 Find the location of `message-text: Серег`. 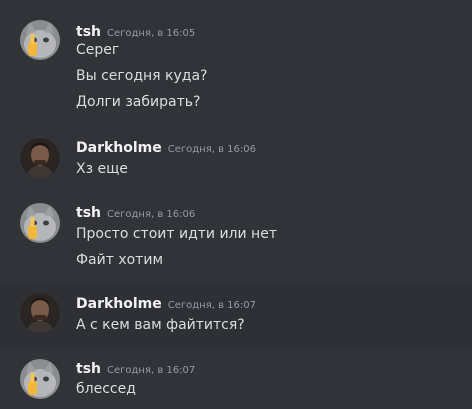

message-text: Серег is located at coordinates (98, 50).